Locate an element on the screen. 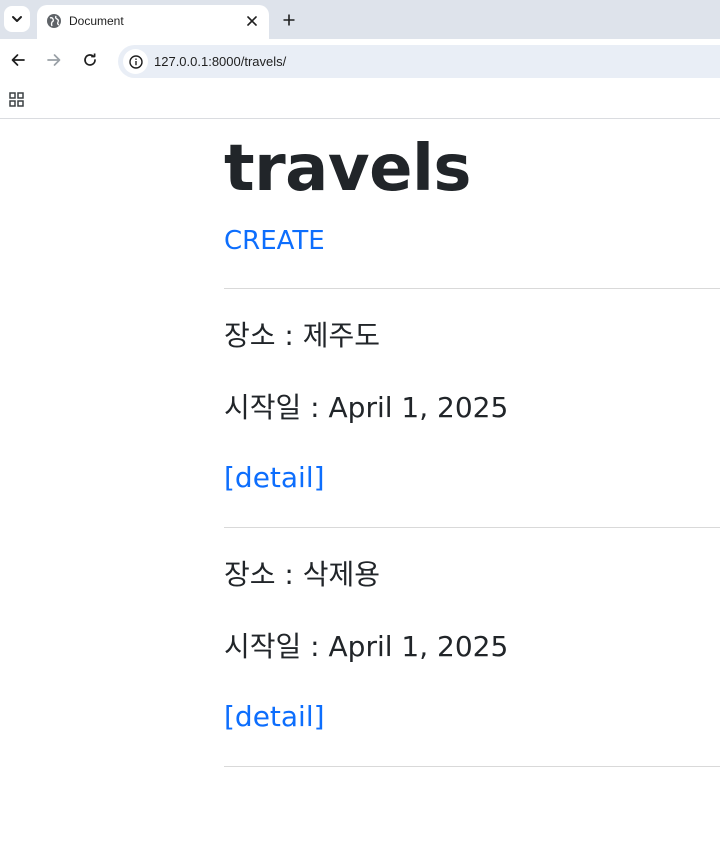  tab-title: Document is located at coordinates (96, 21).